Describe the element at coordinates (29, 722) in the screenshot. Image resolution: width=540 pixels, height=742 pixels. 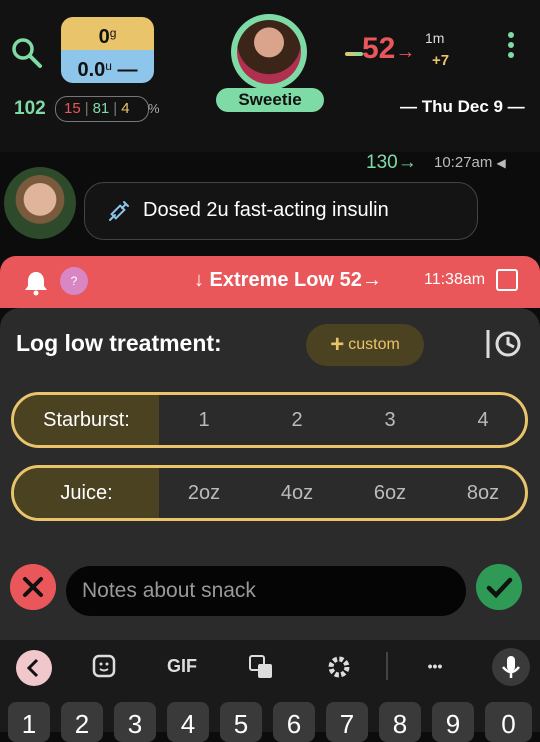
I see `key-1: 1` at that location.